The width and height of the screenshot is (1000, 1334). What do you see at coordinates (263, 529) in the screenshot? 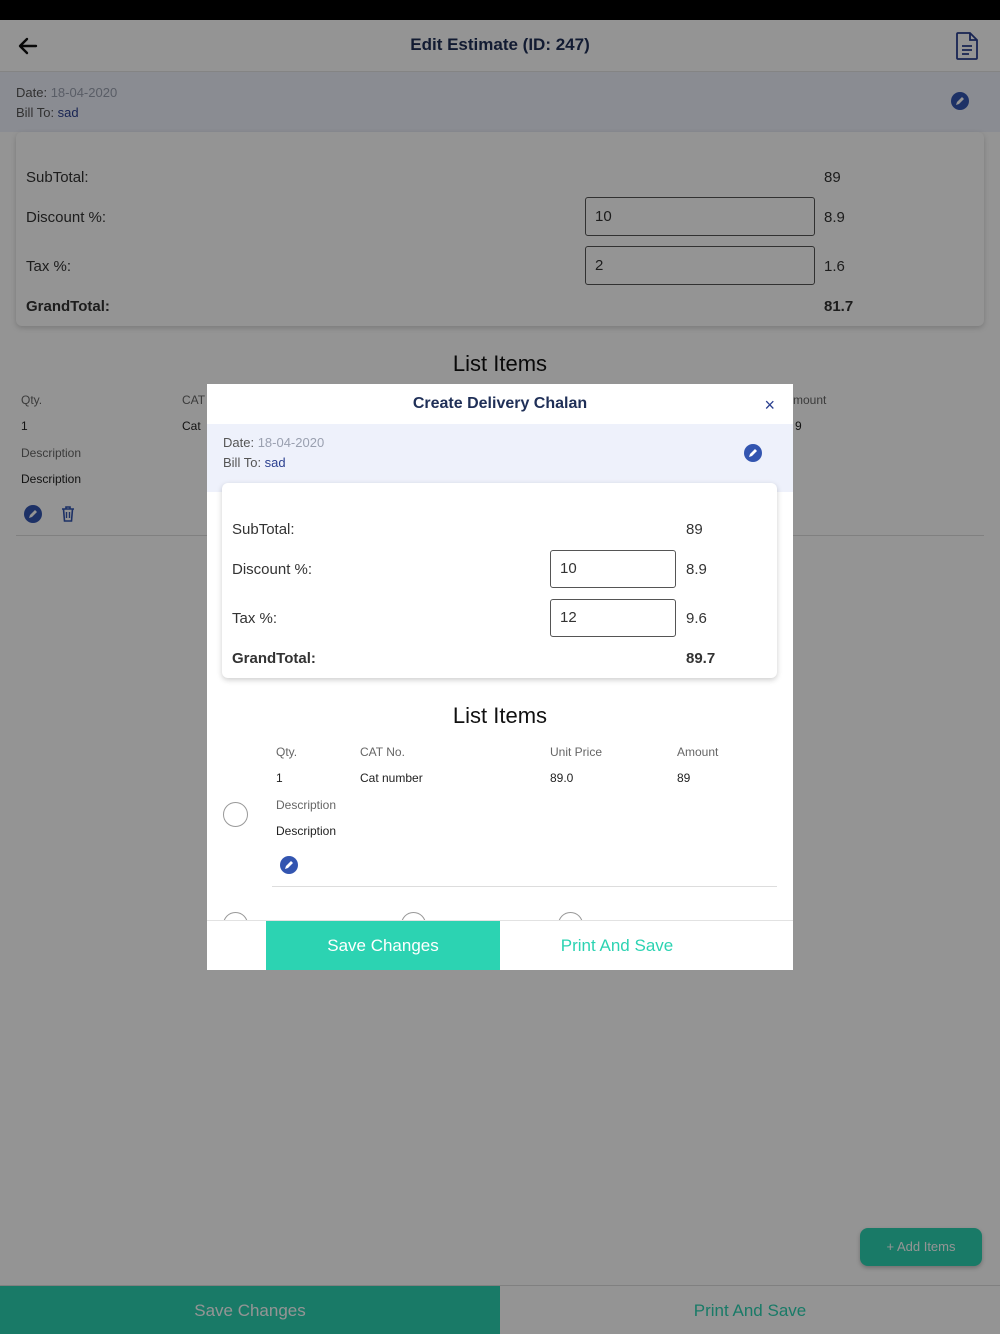
I see `dialog-subtotal-label: SubTotal:` at bounding box center [263, 529].